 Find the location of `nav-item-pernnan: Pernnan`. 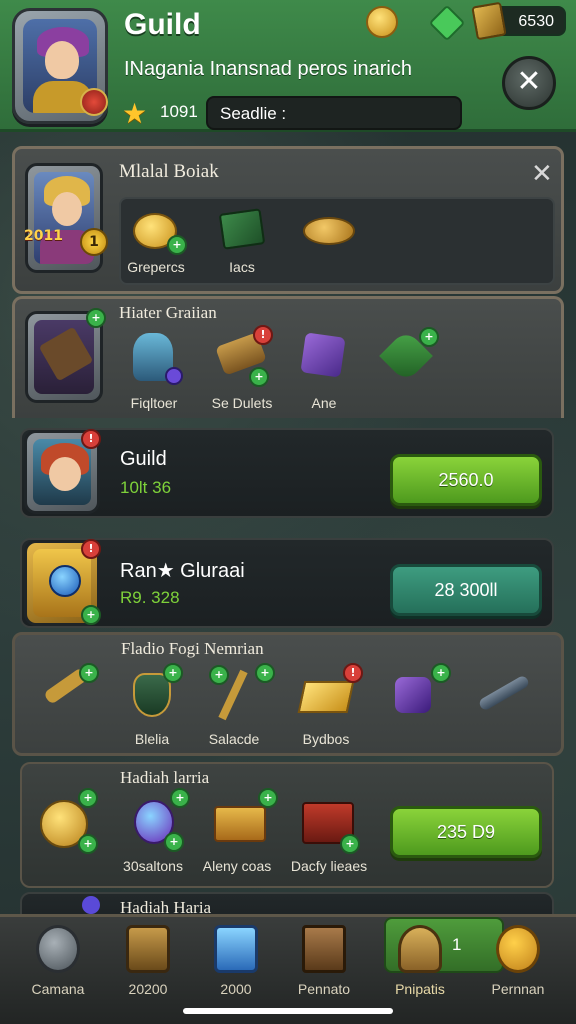

nav-item-pernnan: Pernnan is located at coordinates (518, 967).